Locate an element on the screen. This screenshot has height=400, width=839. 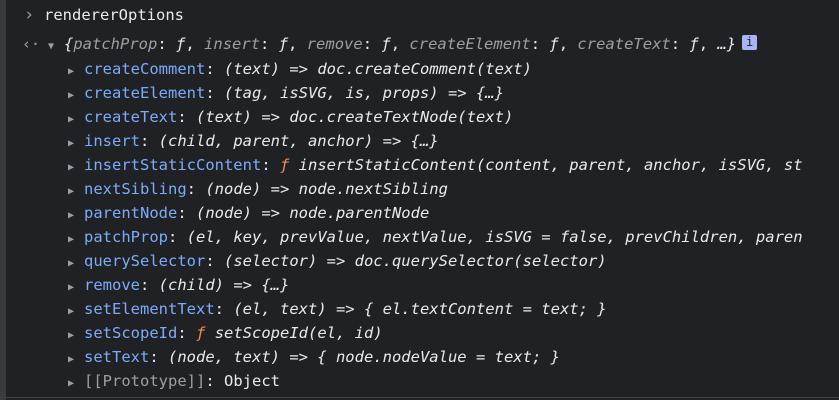
prototype-value: Object is located at coordinates (252, 381).